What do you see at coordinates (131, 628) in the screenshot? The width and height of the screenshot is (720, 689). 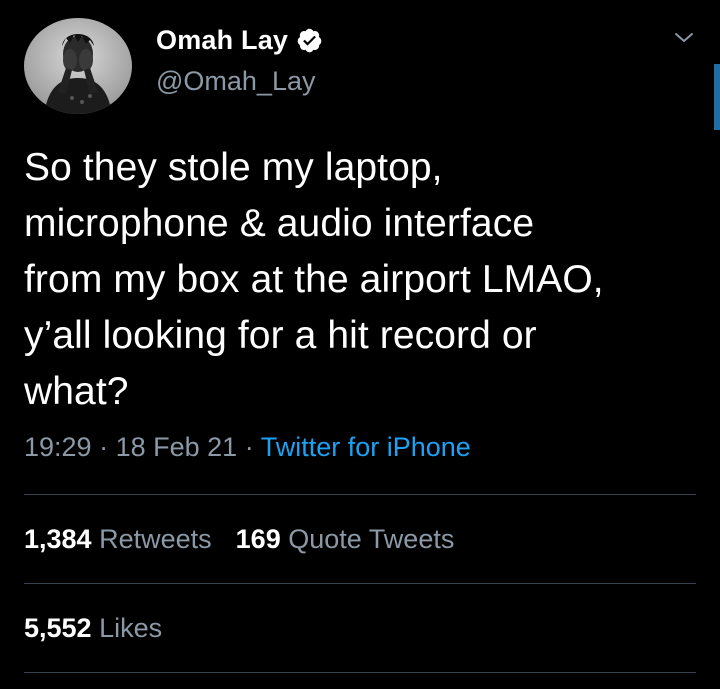 I see `likes-label: Likes` at bounding box center [131, 628].